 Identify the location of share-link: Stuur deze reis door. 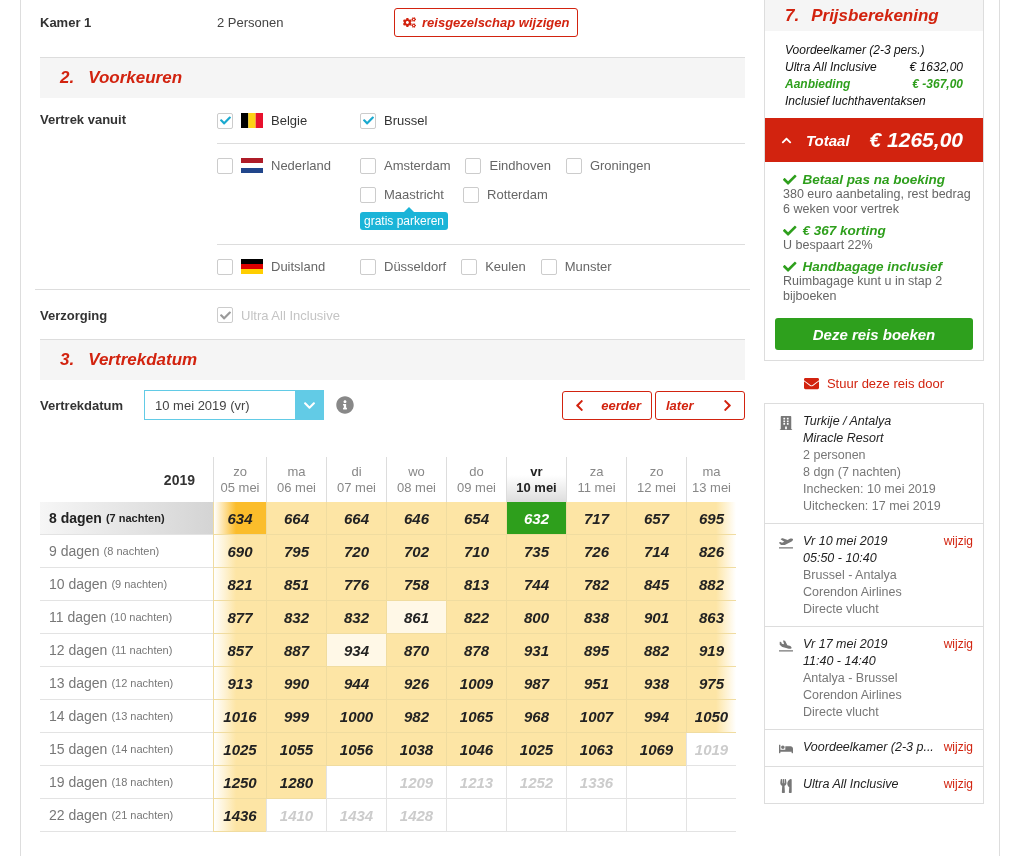
(874, 383).